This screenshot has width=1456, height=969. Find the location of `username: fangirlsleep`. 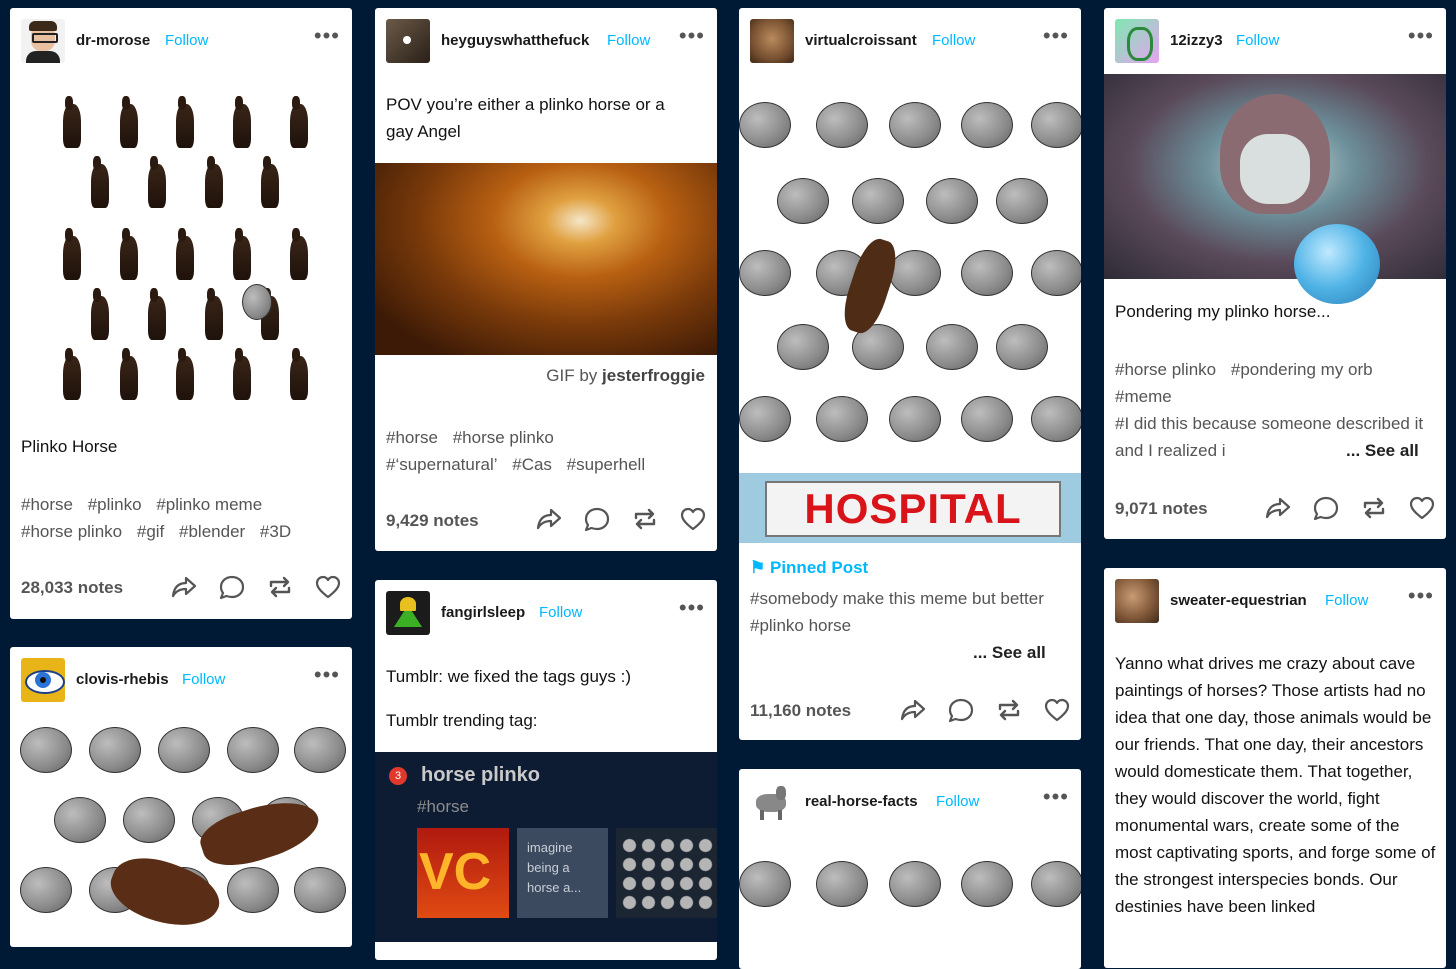

username: fangirlsleep is located at coordinates (483, 612).